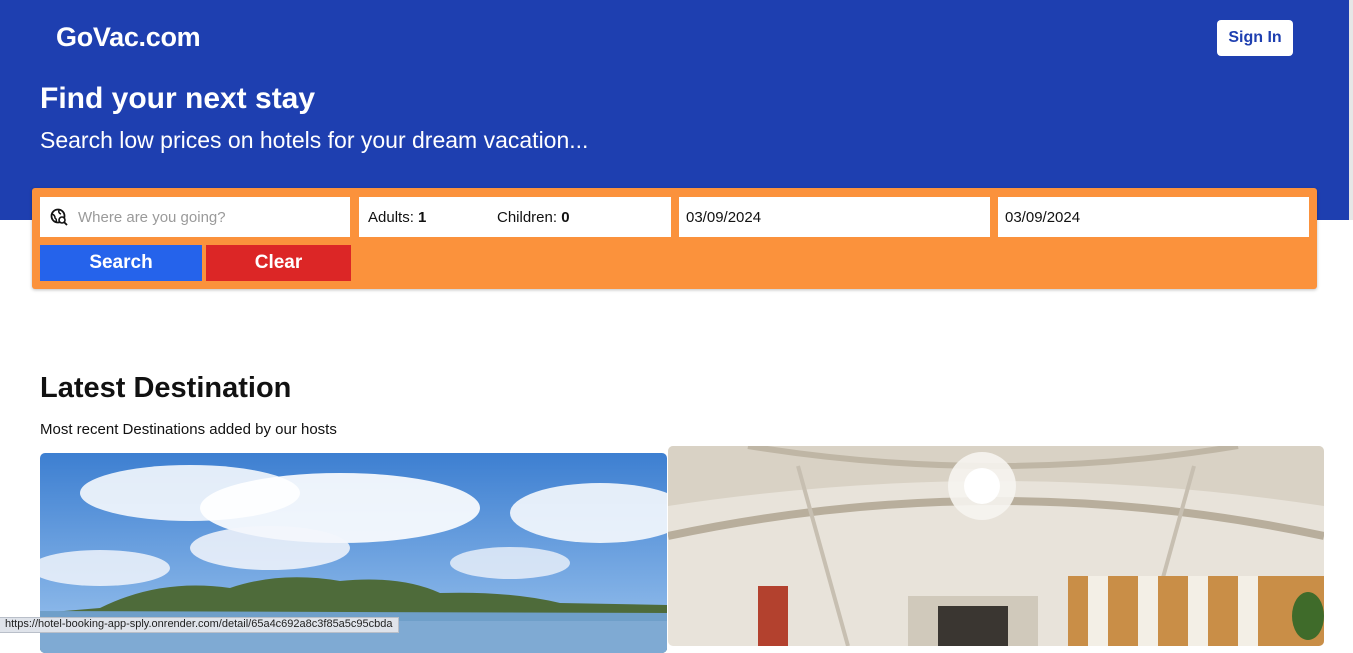 Image resolution: width=1353 pixels, height=653 pixels. I want to click on adults-counter: Adults: 1, so click(397, 217).